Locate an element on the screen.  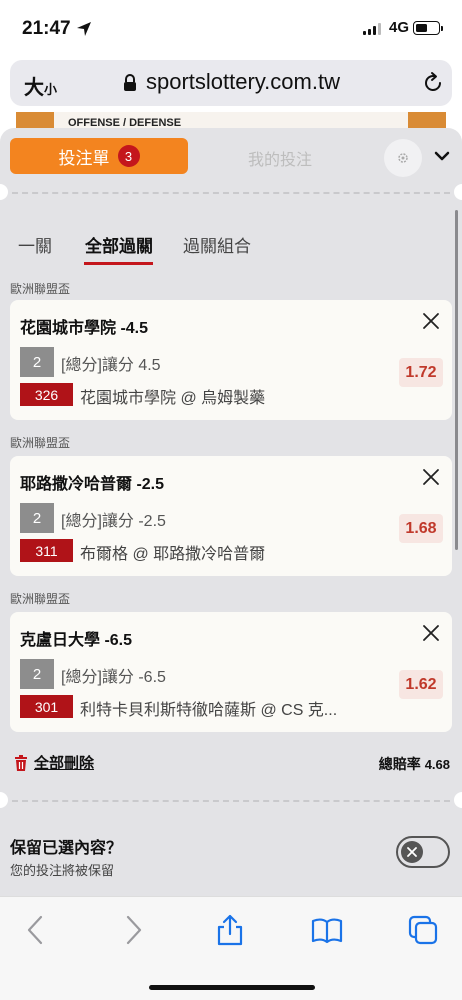
toggle-knob is located at coordinates (412, 852).